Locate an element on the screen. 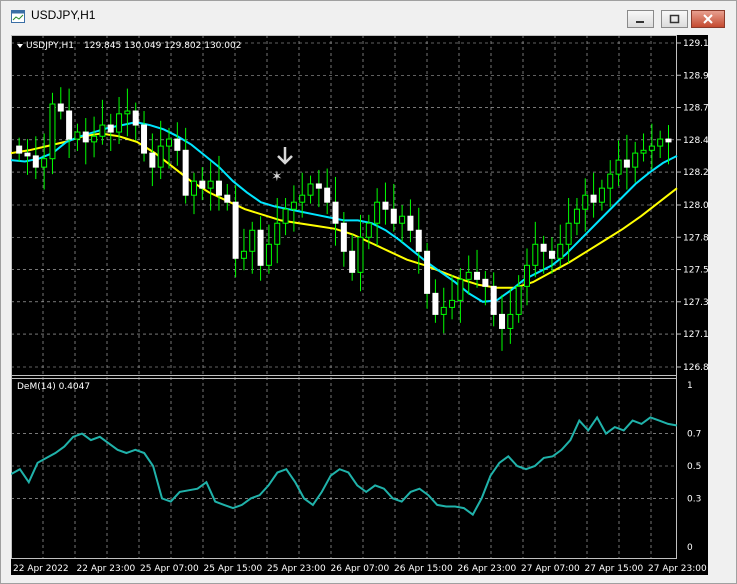 This screenshot has width=737, height=584. price-tick-label: 128.495 is located at coordinates (695, 141).